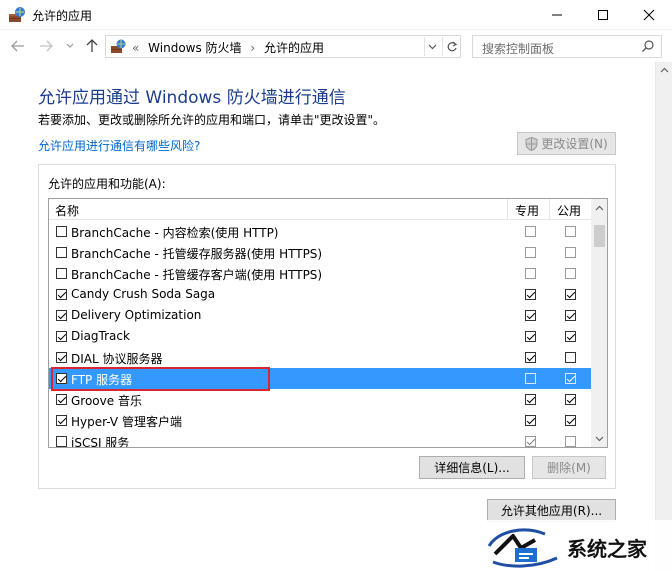 This screenshot has width=672, height=571. Describe the element at coordinates (194, 48) in the screenshot. I see `breadcrumb-firewall: Windows 防火墙` at that location.